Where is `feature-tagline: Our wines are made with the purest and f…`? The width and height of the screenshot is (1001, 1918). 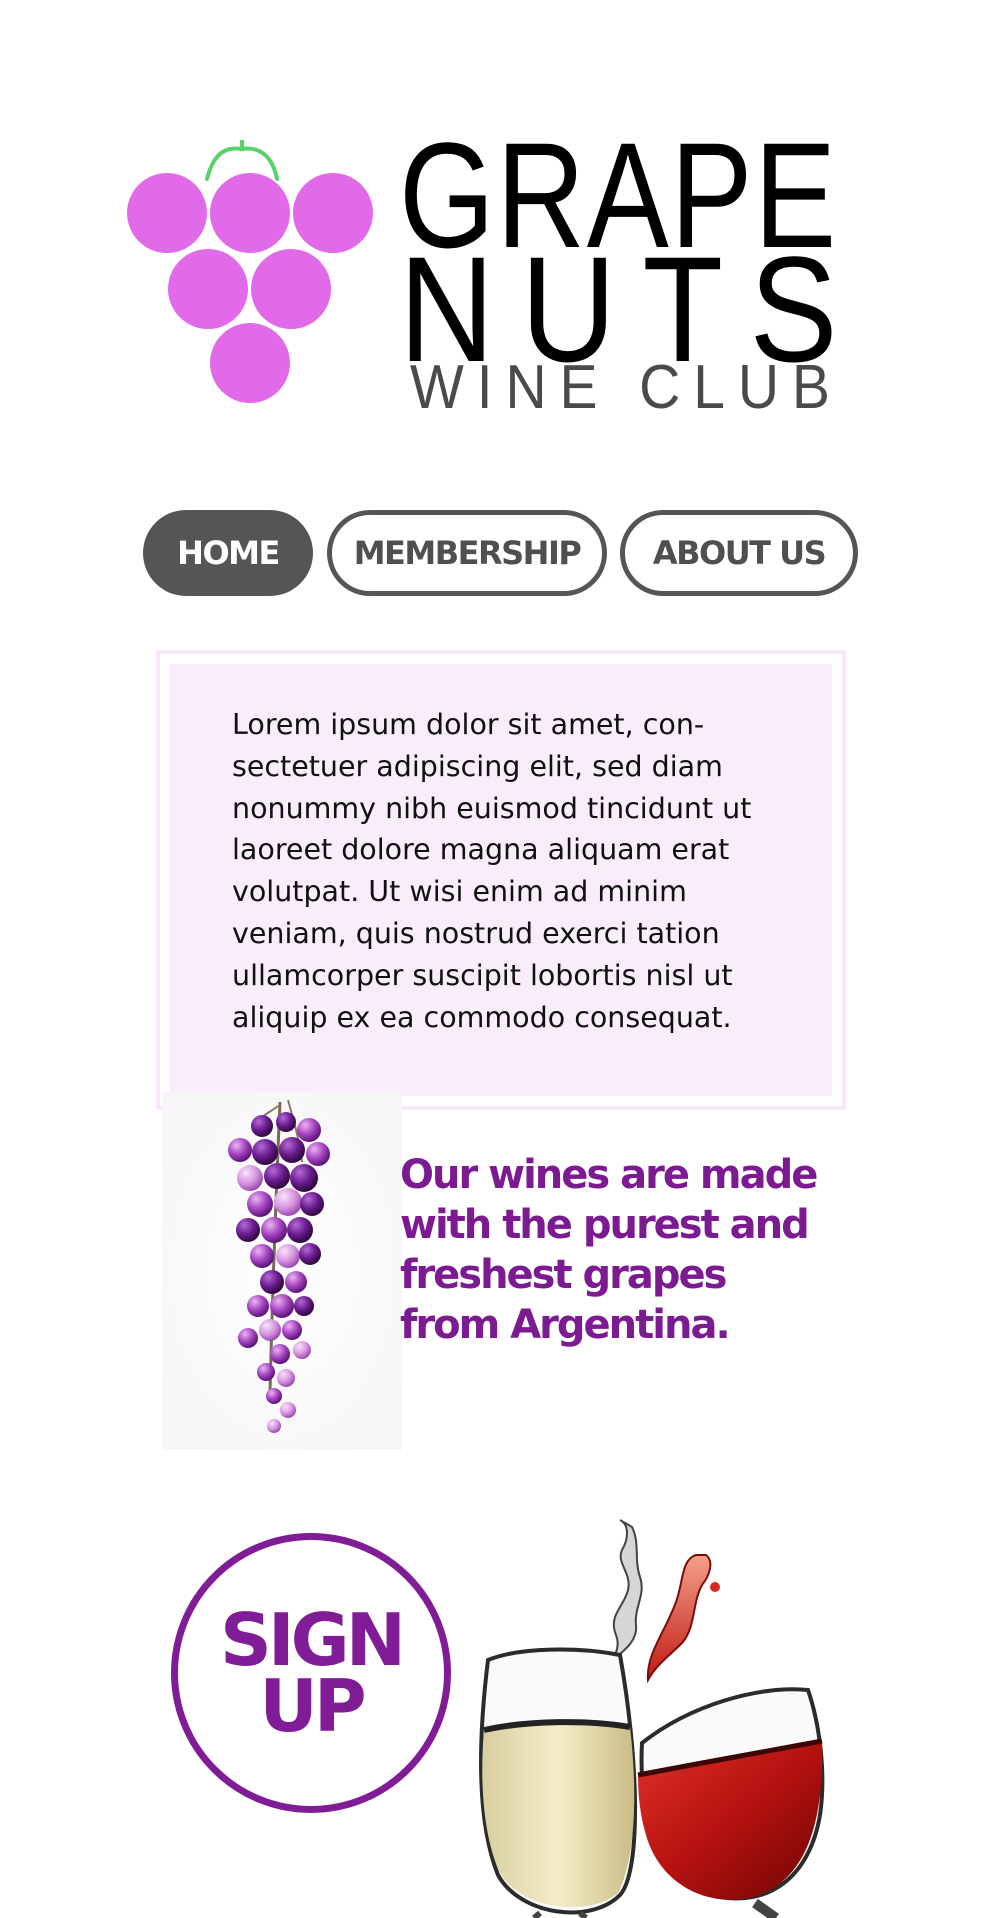
feature-tagline: Our wines are made with the purest and f… is located at coordinates (609, 1250).